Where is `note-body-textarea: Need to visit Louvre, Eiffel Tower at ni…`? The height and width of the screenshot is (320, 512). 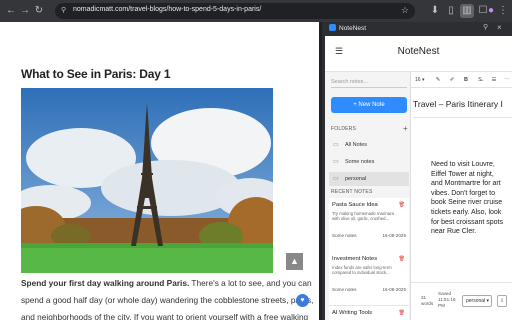 note-body-textarea: Need to visit Louvre, Eiffel Tower at ni… is located at coordinates (469, 198).